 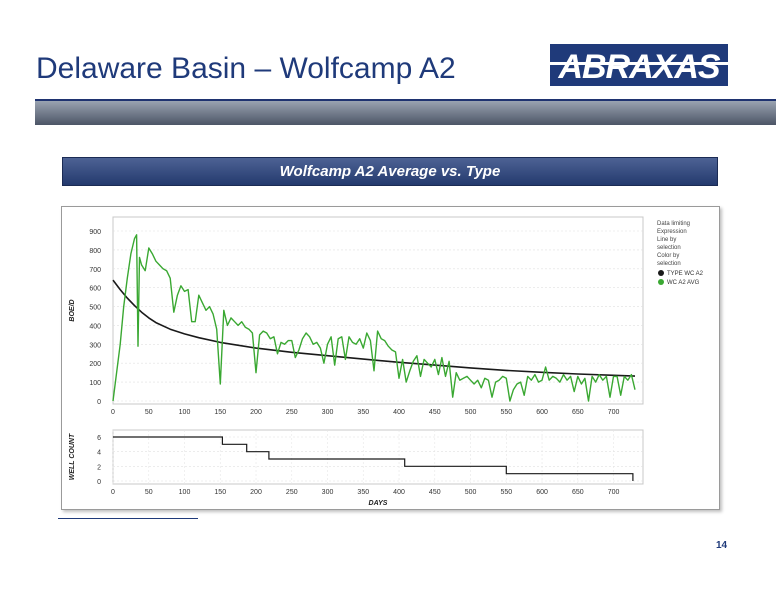 I want to click on logo-text: ABRAXAS, so click(x=638, y=67).